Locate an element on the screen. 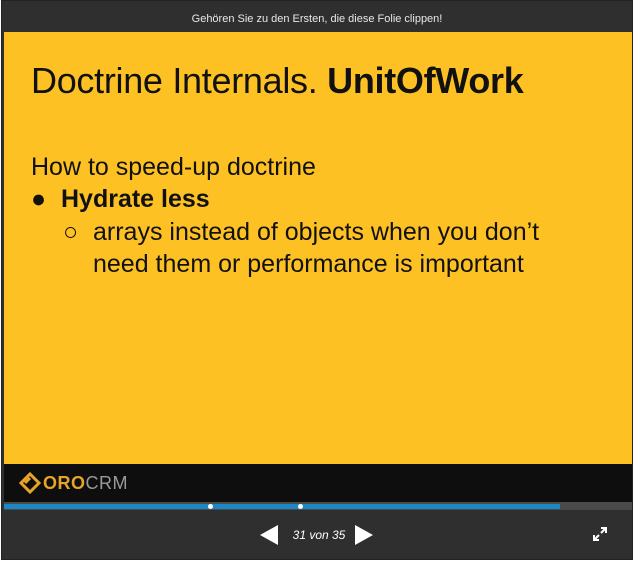  slide-title-normal: Doctrine Internals. is located at coordinates (179, 80).